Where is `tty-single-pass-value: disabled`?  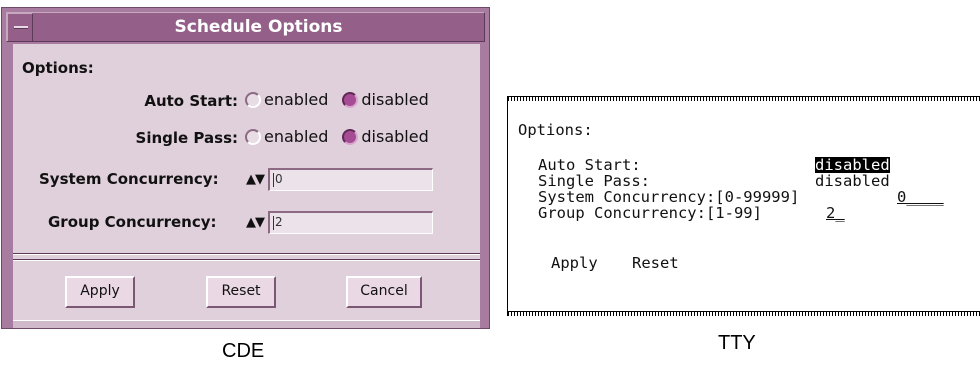 tty-single-pass-value: disabled is located at coordinates (852, 181).